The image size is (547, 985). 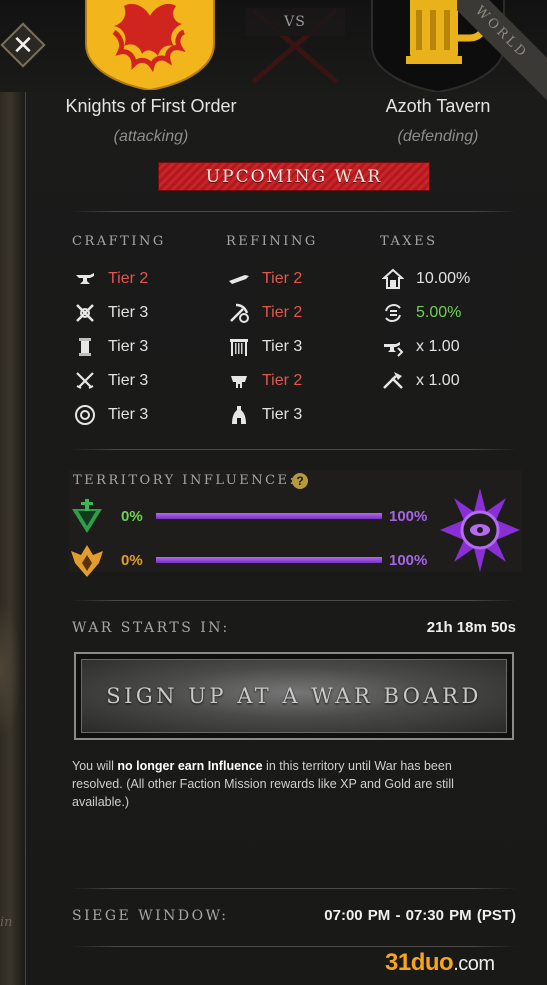 I want to click on marauders-emblem-icon, so click(x=87, y=561).